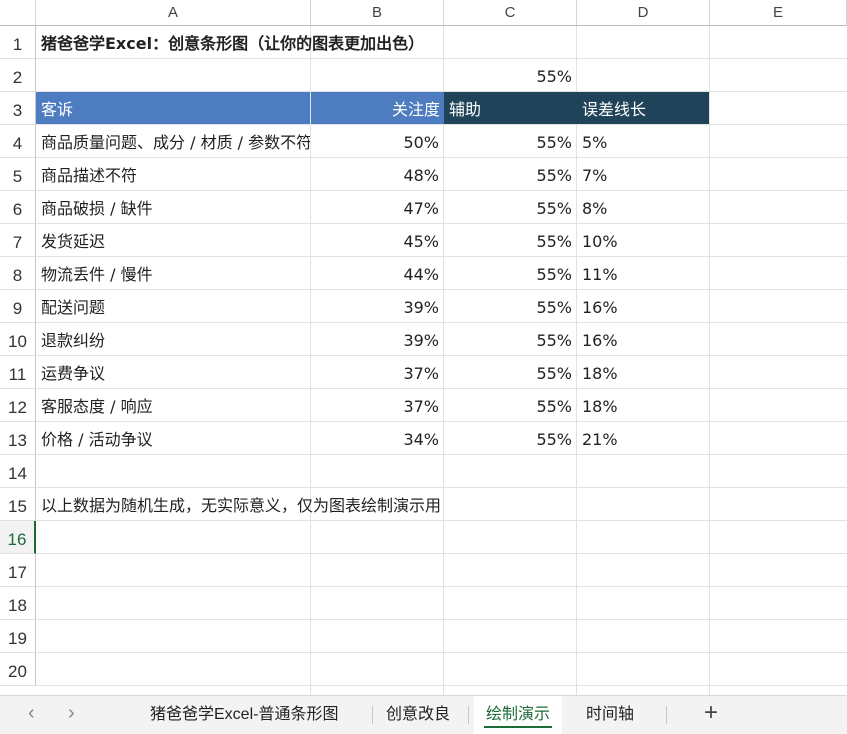 Image resolution: width=847 pixels, height=734 pixels. Describe the element at coordinates (173, 240) in the screenshot. I see `cell-complaint: 发货延迟` at that location.